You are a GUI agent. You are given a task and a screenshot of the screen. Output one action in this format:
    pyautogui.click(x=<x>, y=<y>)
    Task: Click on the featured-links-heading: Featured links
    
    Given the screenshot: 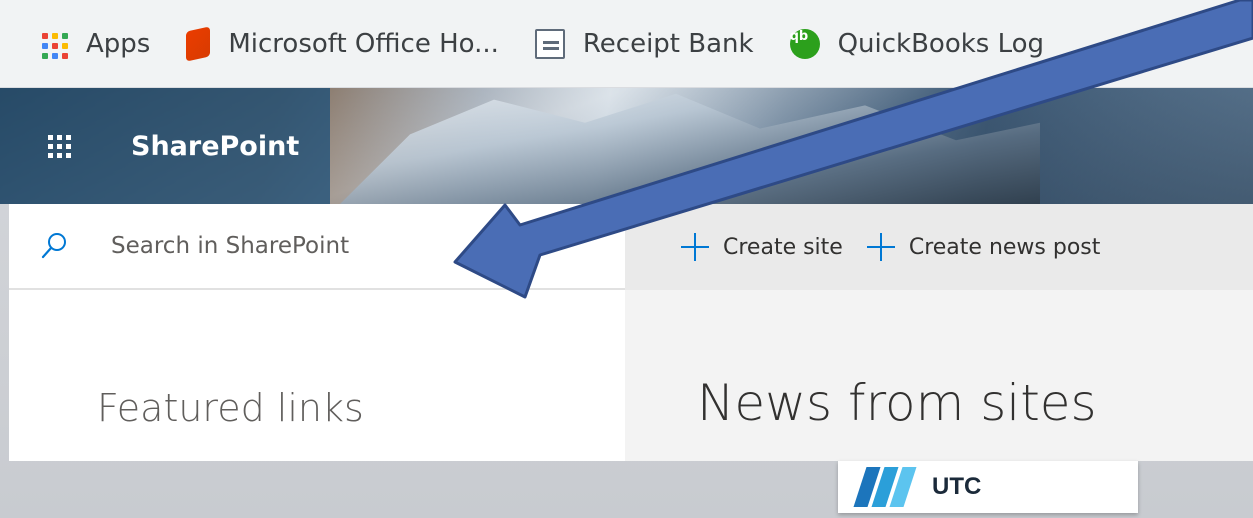 What is the action you would take?
    pyautogui.click(x=230, y=408)
    